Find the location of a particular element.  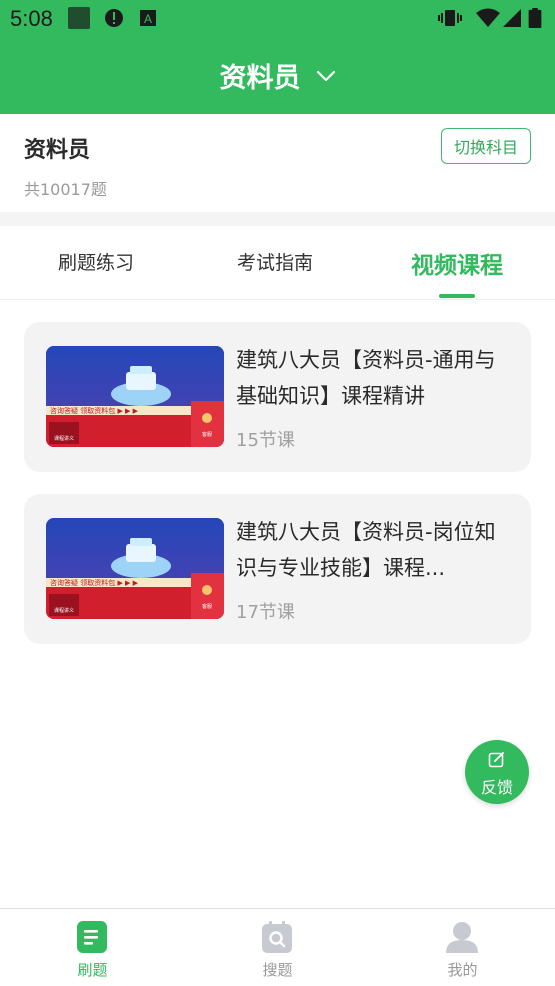

nav-profile: 我的 is located at coordinates (462, 947).